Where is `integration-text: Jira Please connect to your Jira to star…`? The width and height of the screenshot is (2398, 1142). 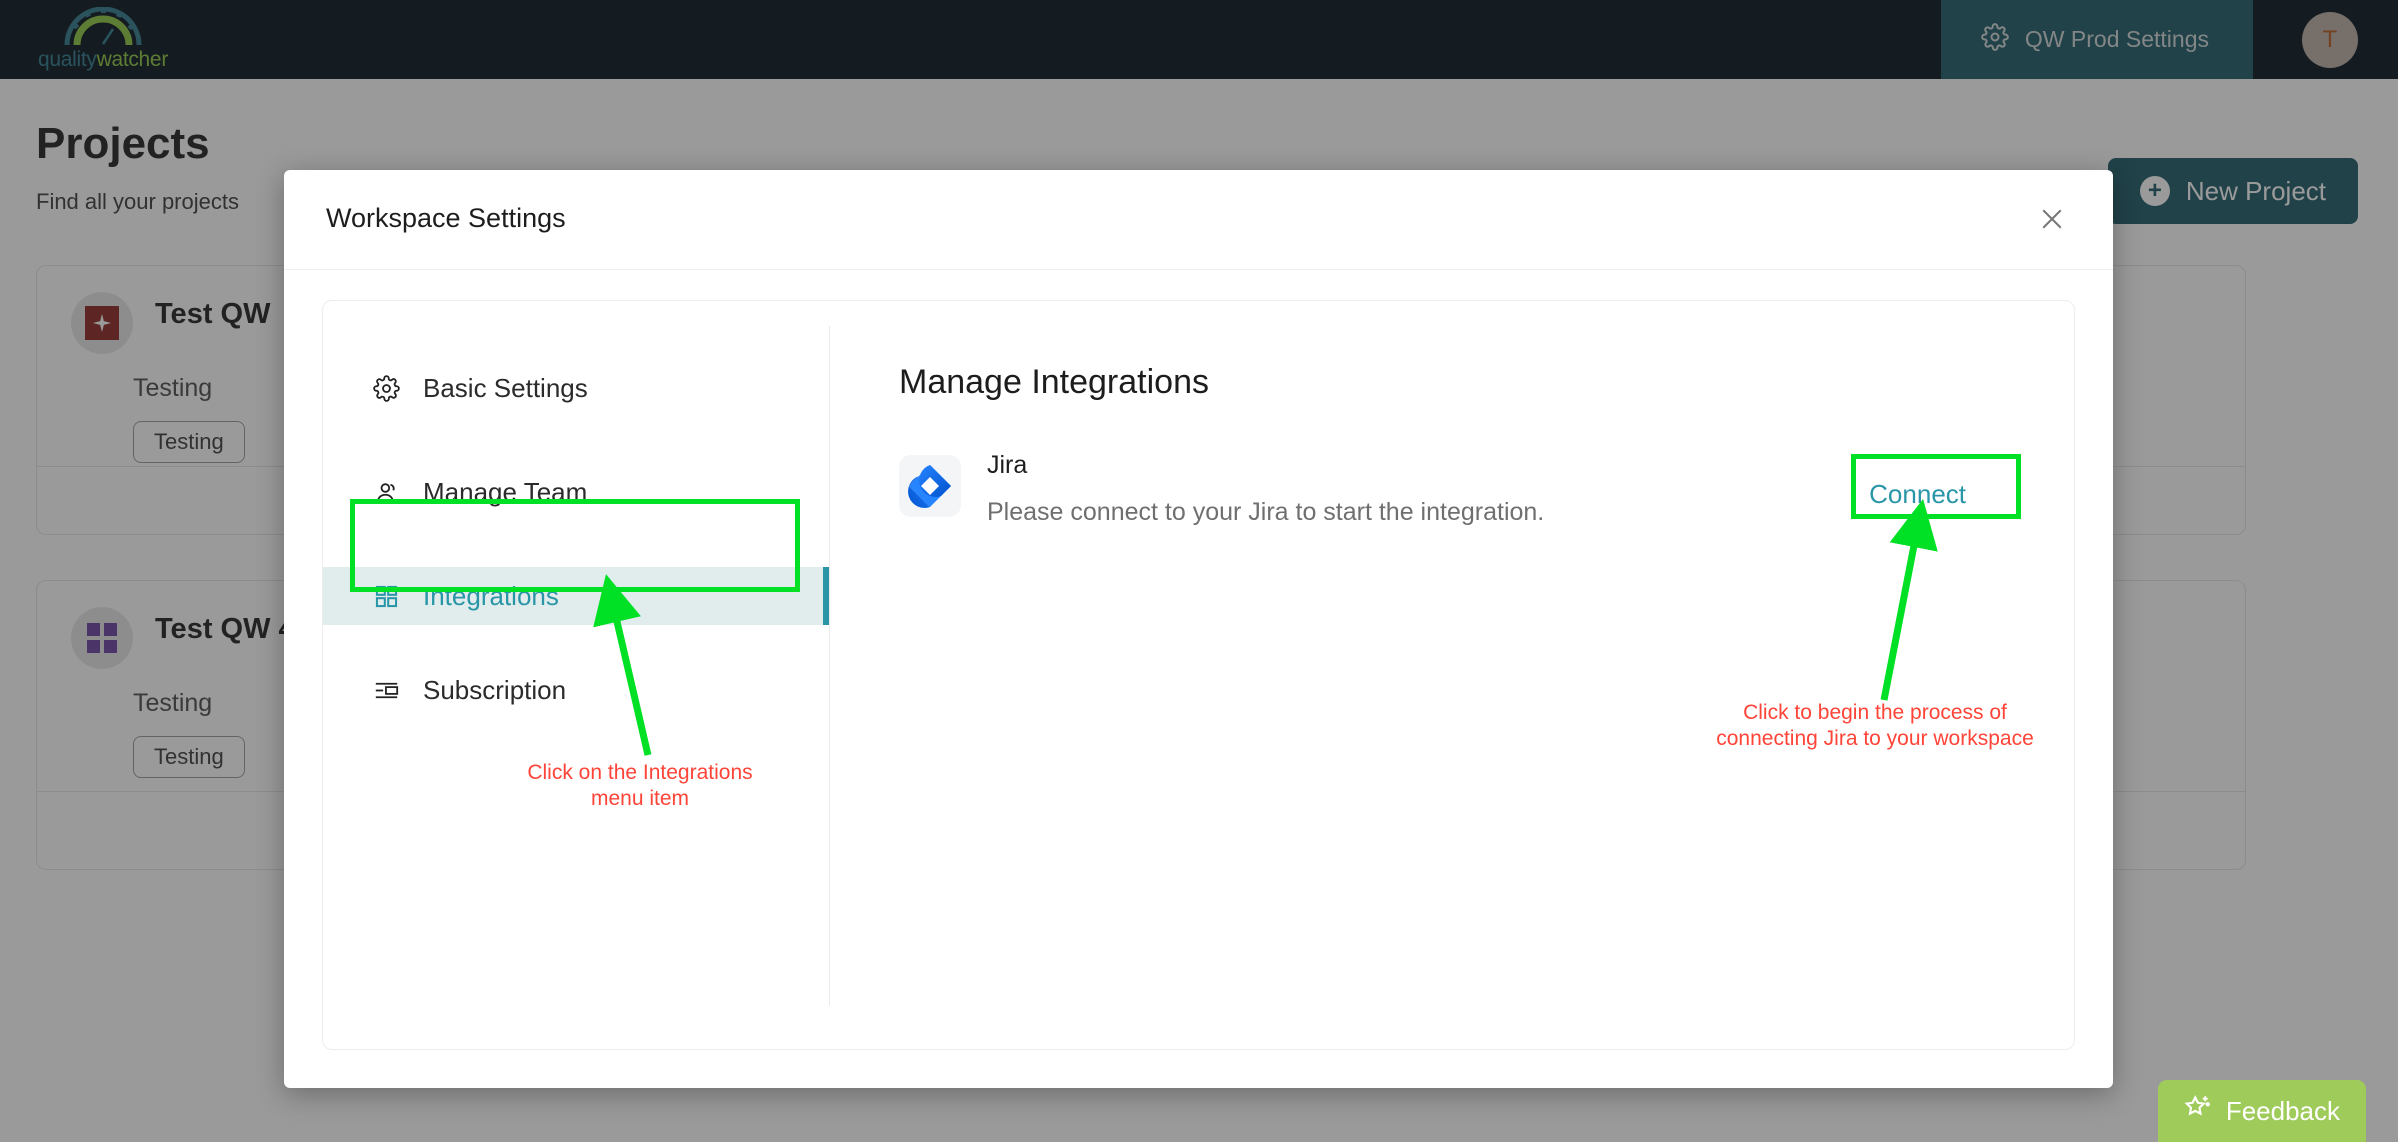
integration-text: Jira Please connect to your Jira to star… is located at coordinates (1265, 489).